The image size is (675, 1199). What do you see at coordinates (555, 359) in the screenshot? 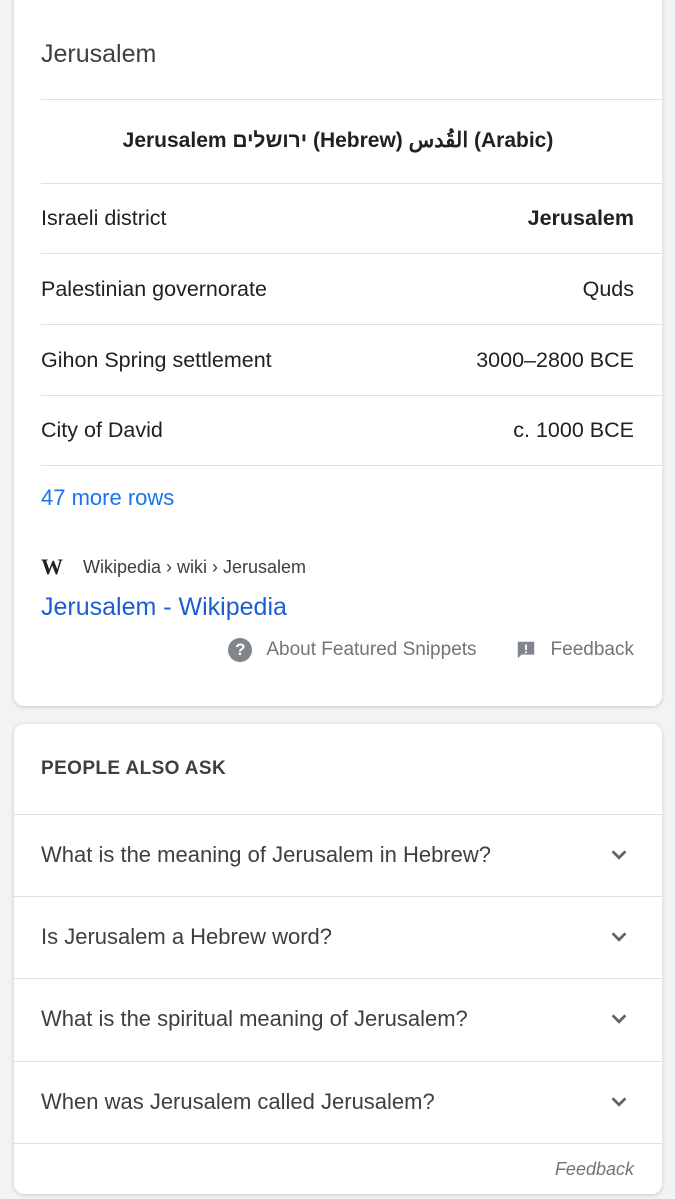
I see `row-value: 3000–2800 BCE` at bounding box center [555, 359].